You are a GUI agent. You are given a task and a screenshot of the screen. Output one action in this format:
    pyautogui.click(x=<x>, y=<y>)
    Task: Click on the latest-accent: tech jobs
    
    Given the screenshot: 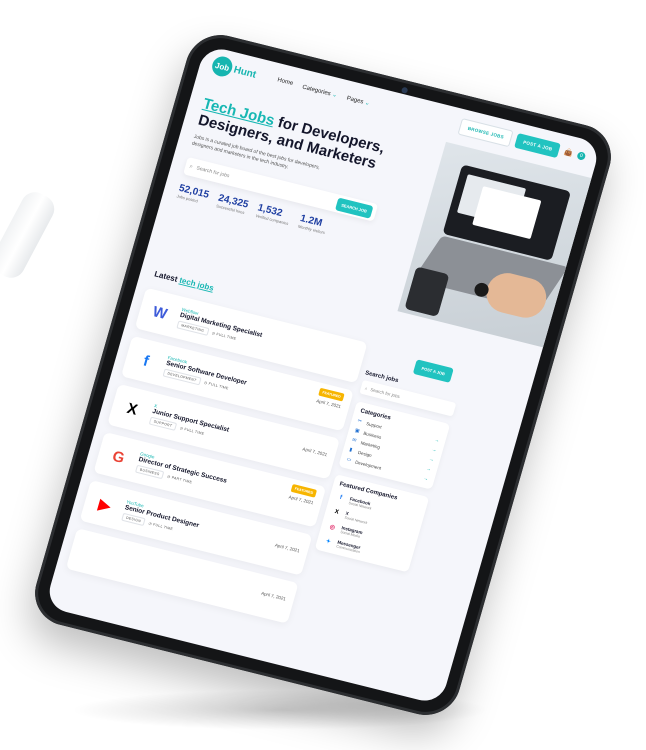 What is the action you would take?
    pyautogui.click(x=196, y=284)
    